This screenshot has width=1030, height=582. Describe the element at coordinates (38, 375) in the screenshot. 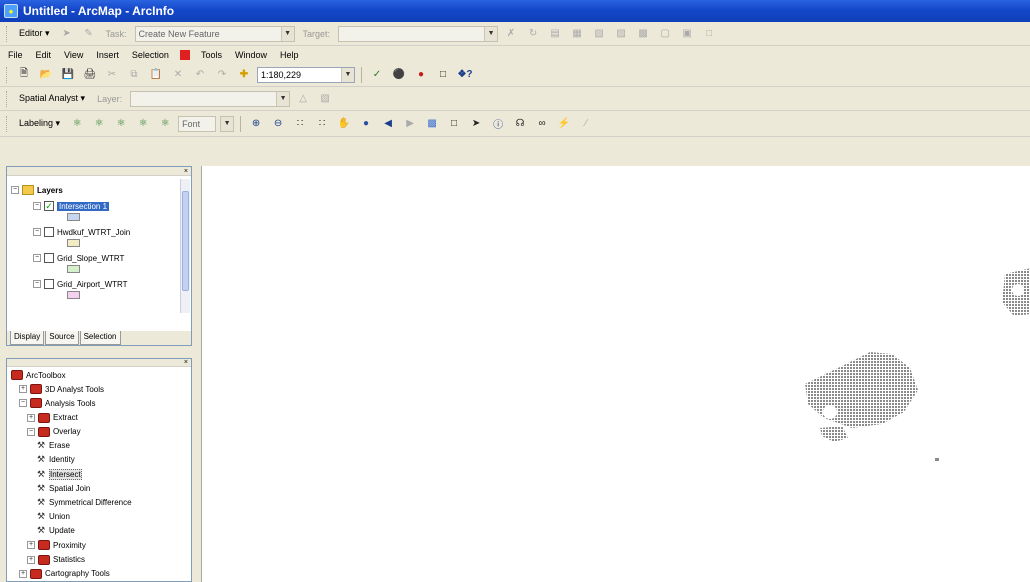

I see `toolbox-item-root: ArcToolbox` at that location.